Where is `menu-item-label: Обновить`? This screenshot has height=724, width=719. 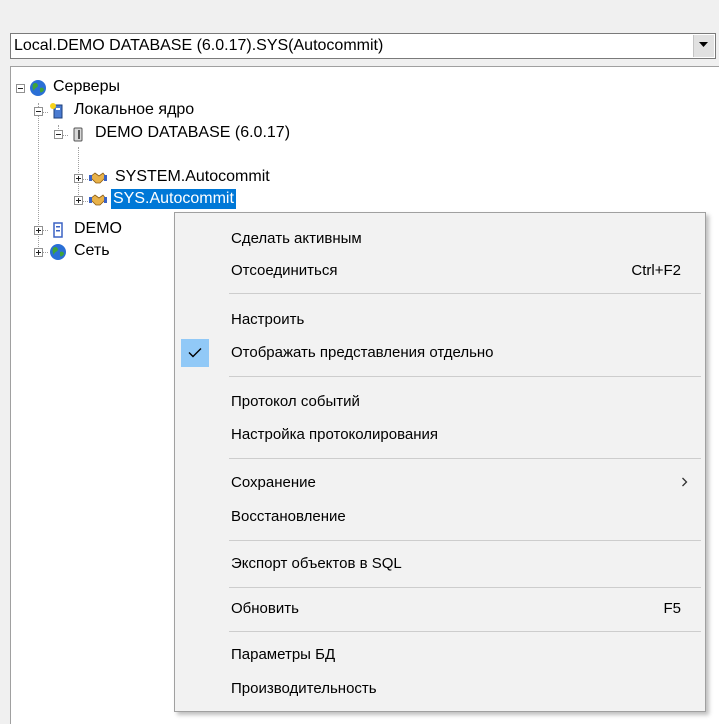 menu-item-label: Обновить is located at coordinates (265, 608).